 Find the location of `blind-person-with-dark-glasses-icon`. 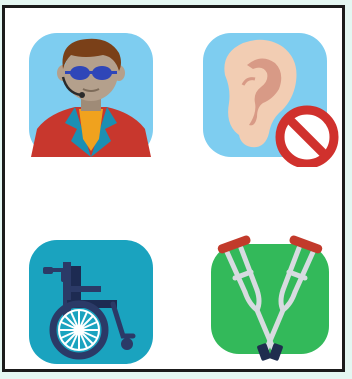

blind-person-with-dark-glasses-icon is located at coordinates (91, 95).